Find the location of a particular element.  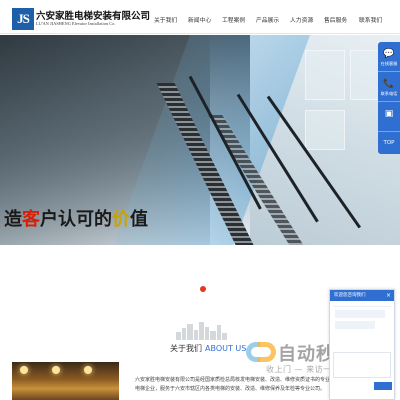

nav-item-contact: 联系我们 is located at coordinates (370, 19).